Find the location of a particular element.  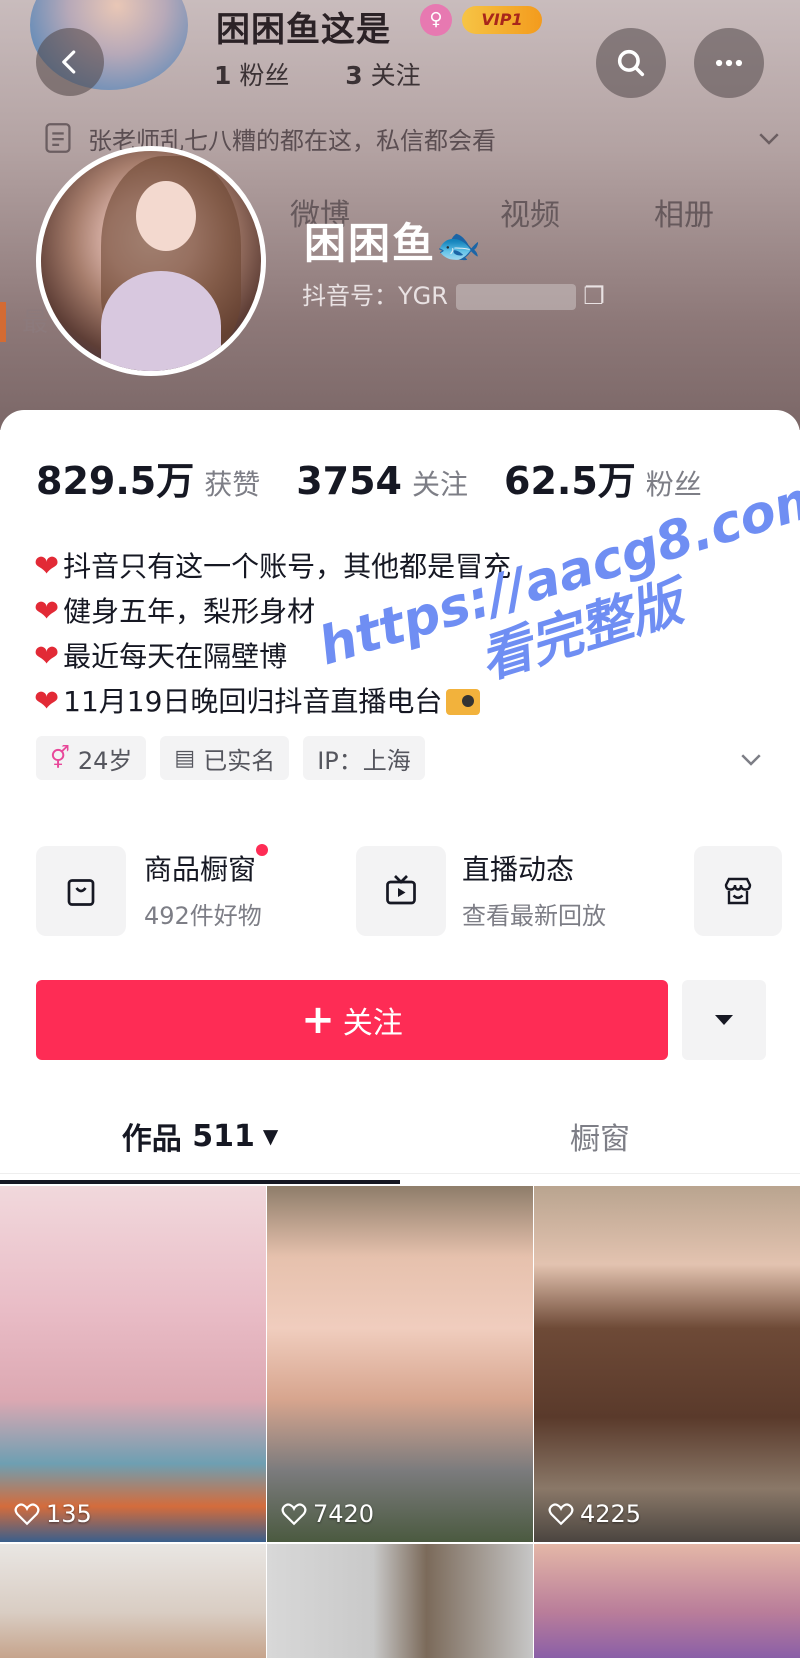

bio-line: ❤ 最近每天在隔壁博 is located at coordinates (272, 656).